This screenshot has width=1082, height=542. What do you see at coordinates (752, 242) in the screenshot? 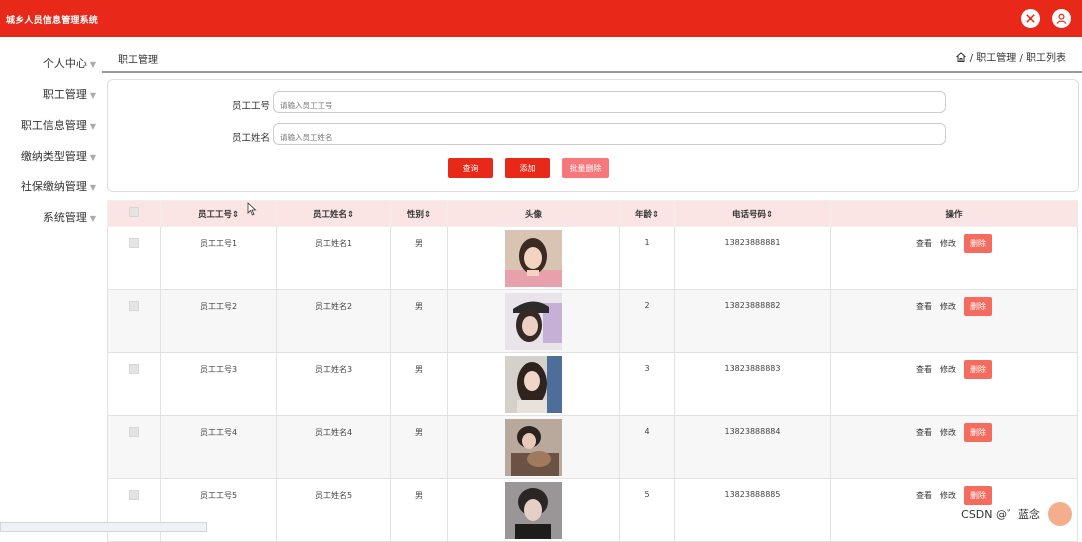
I see `phone-cell: 13823888881` at bounding box center [752, 242].